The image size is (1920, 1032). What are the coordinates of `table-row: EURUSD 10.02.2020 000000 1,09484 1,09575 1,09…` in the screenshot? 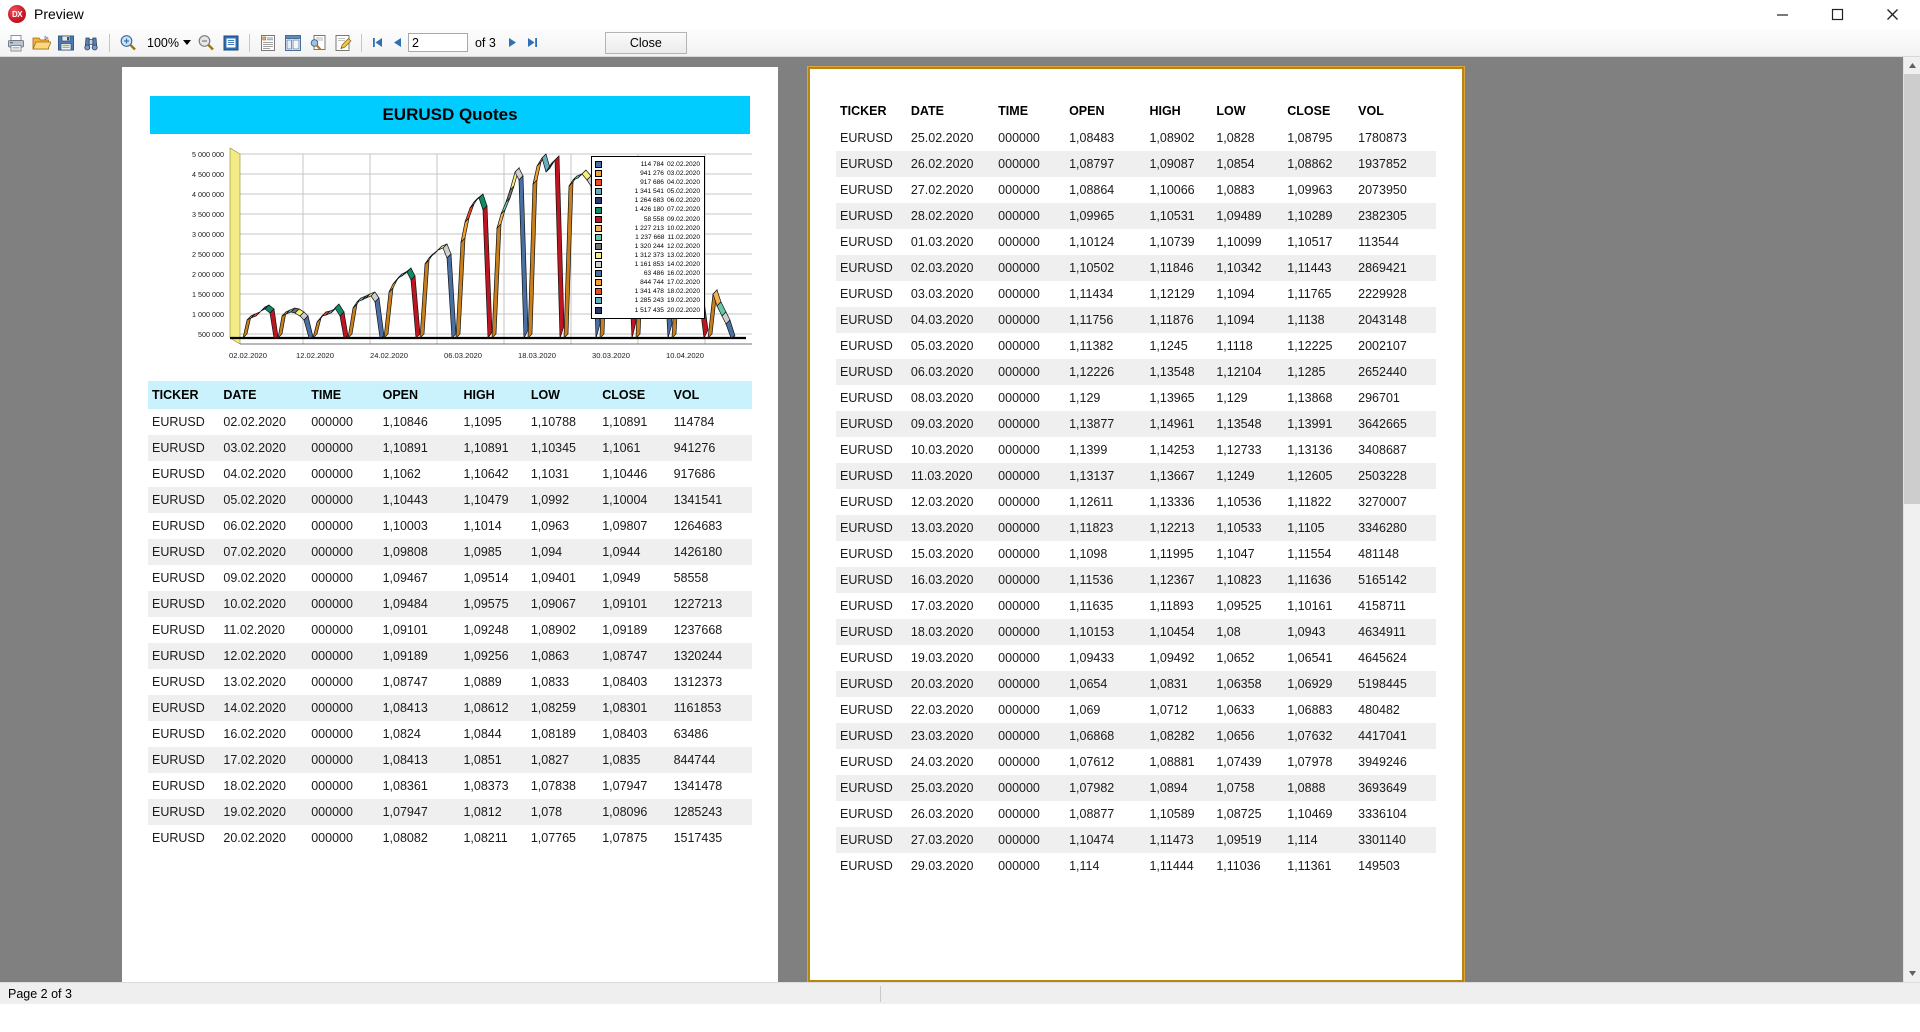 It's located at (450, 604).